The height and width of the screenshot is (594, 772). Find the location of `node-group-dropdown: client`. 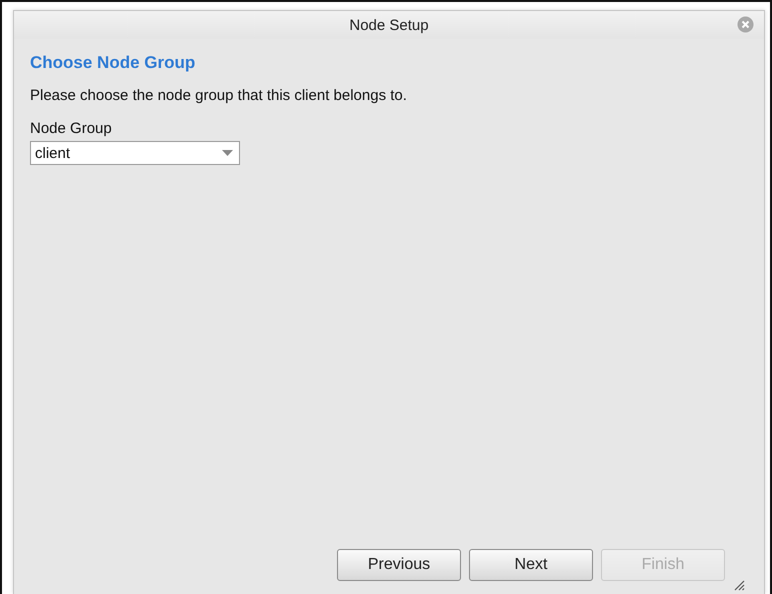

node-group-dropdown: client is located at coordinates (135, 153).